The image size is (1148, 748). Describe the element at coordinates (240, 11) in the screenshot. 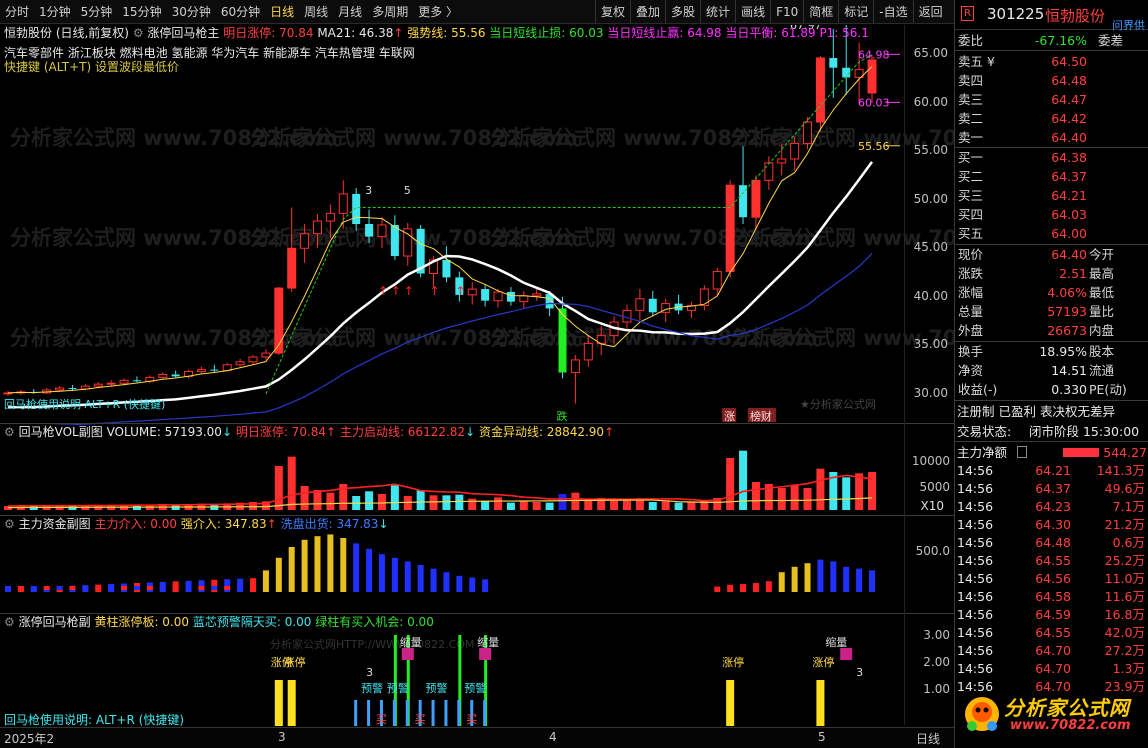

I see `period-tab-5: 60分钟` at that location.